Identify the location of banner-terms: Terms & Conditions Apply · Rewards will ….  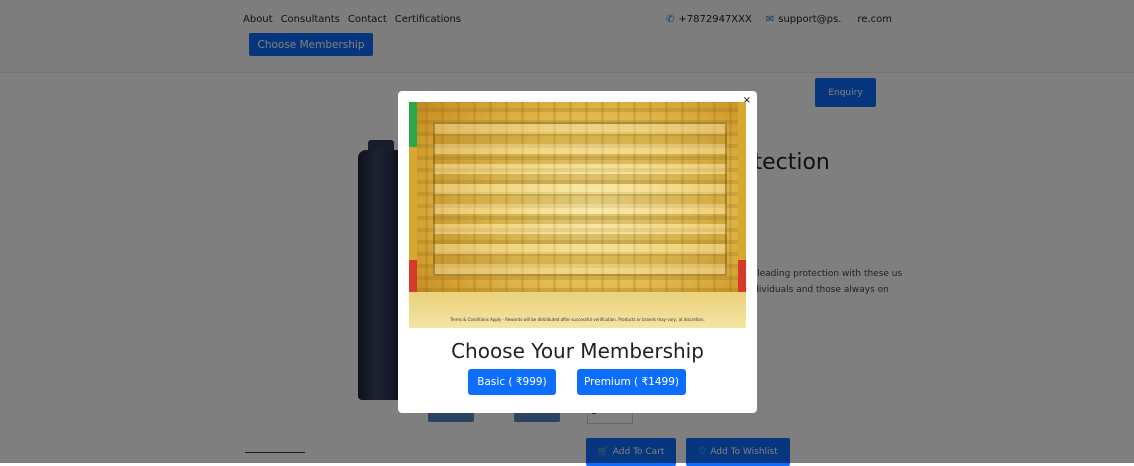
(577, 319).